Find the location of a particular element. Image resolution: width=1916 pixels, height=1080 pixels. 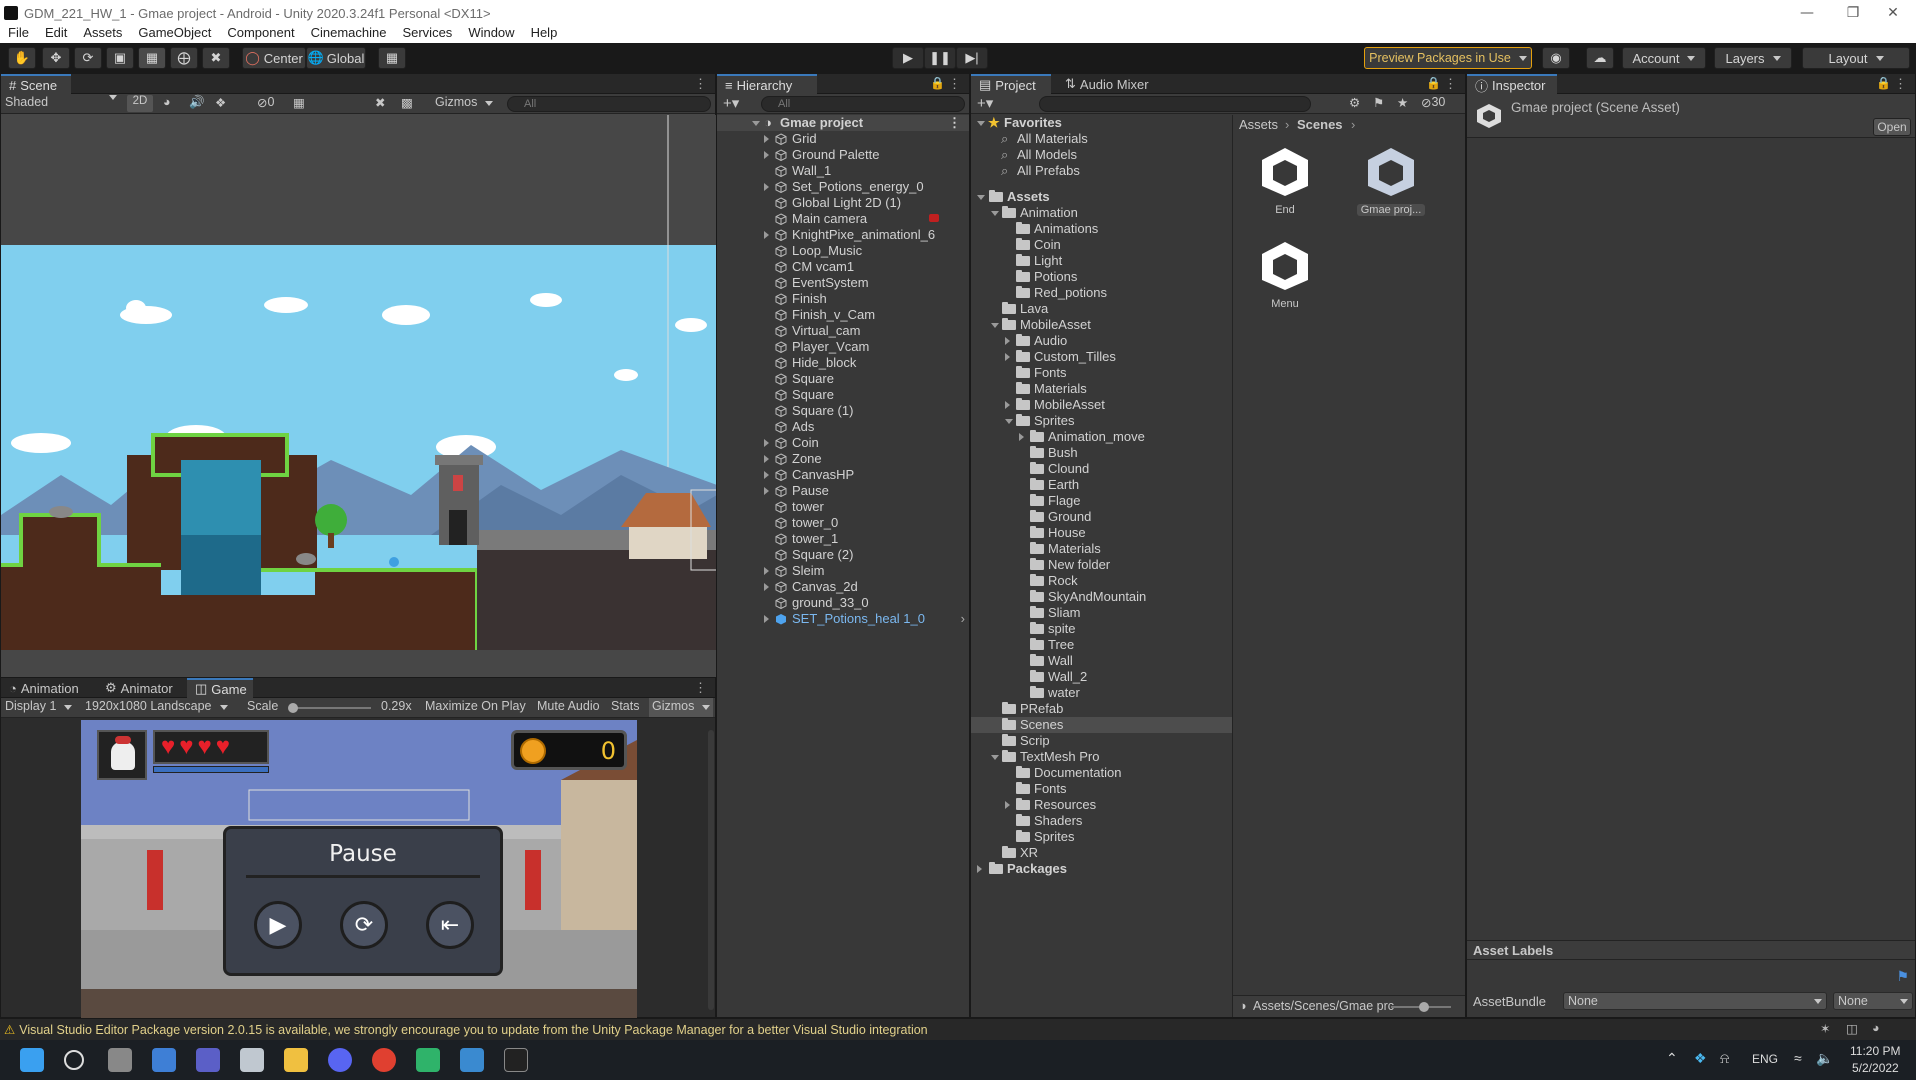

project-folder-item: Wall_2 is located at coordinates (1101, 677).